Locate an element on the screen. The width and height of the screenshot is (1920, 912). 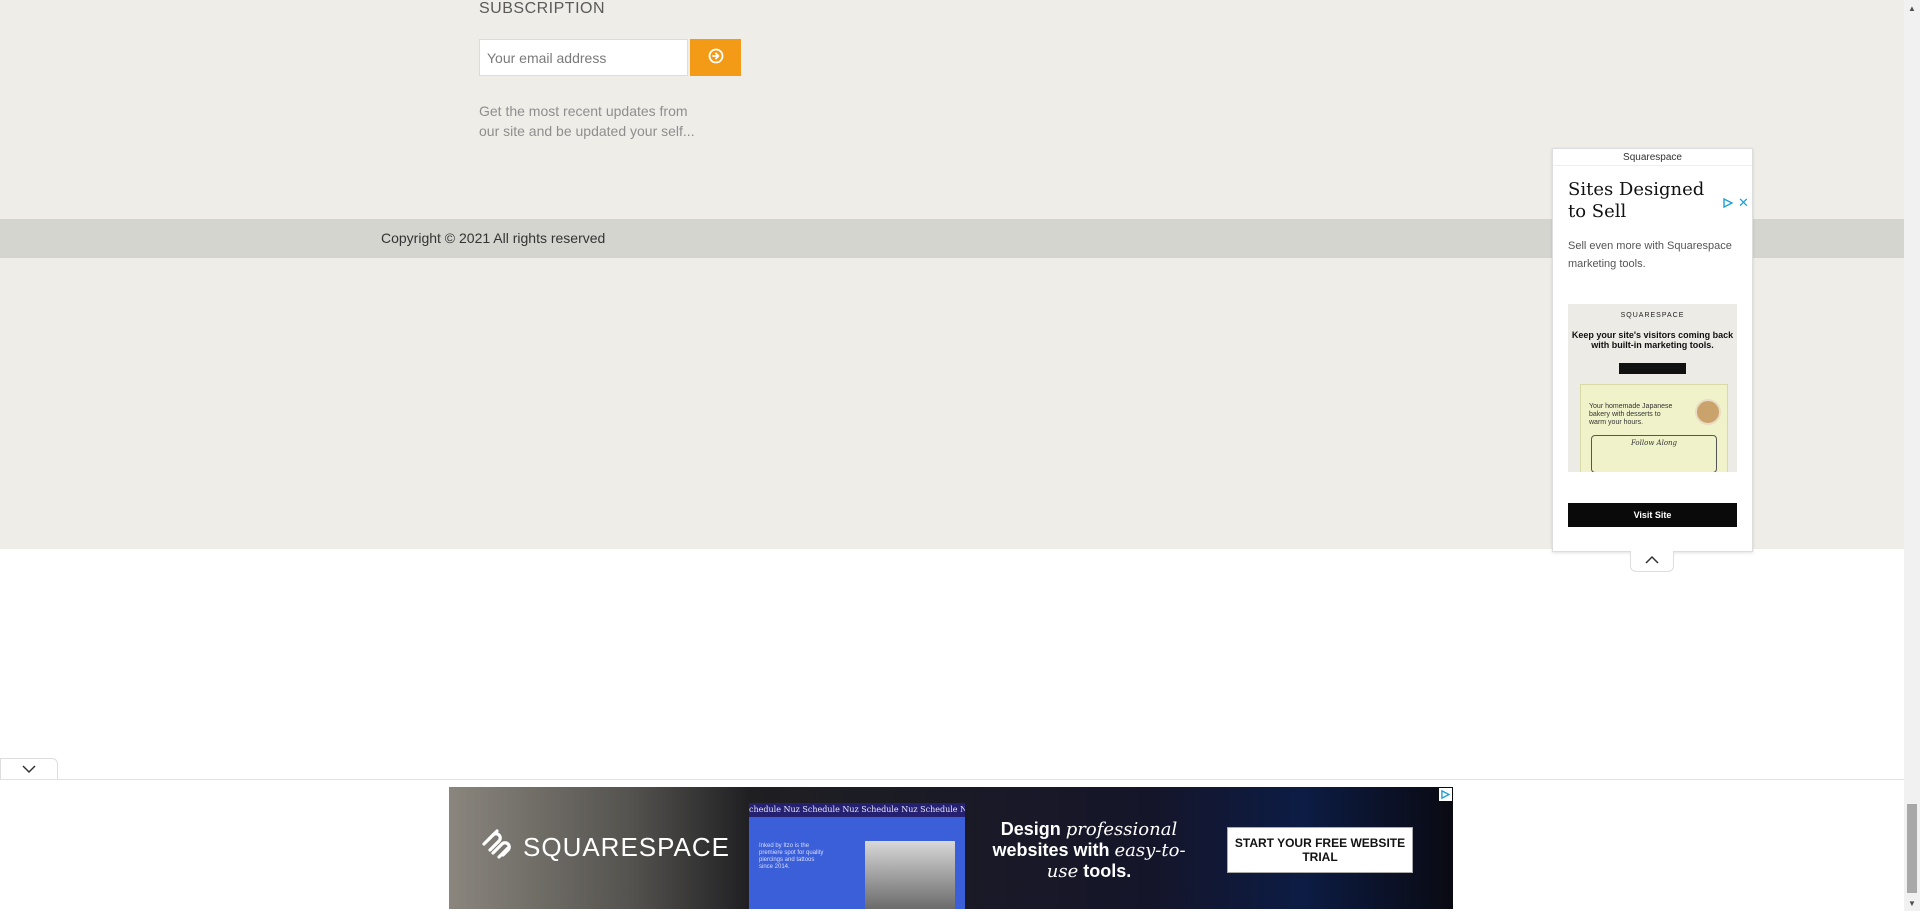
close-icon: ✕ is located at coordinates (1743, 203).